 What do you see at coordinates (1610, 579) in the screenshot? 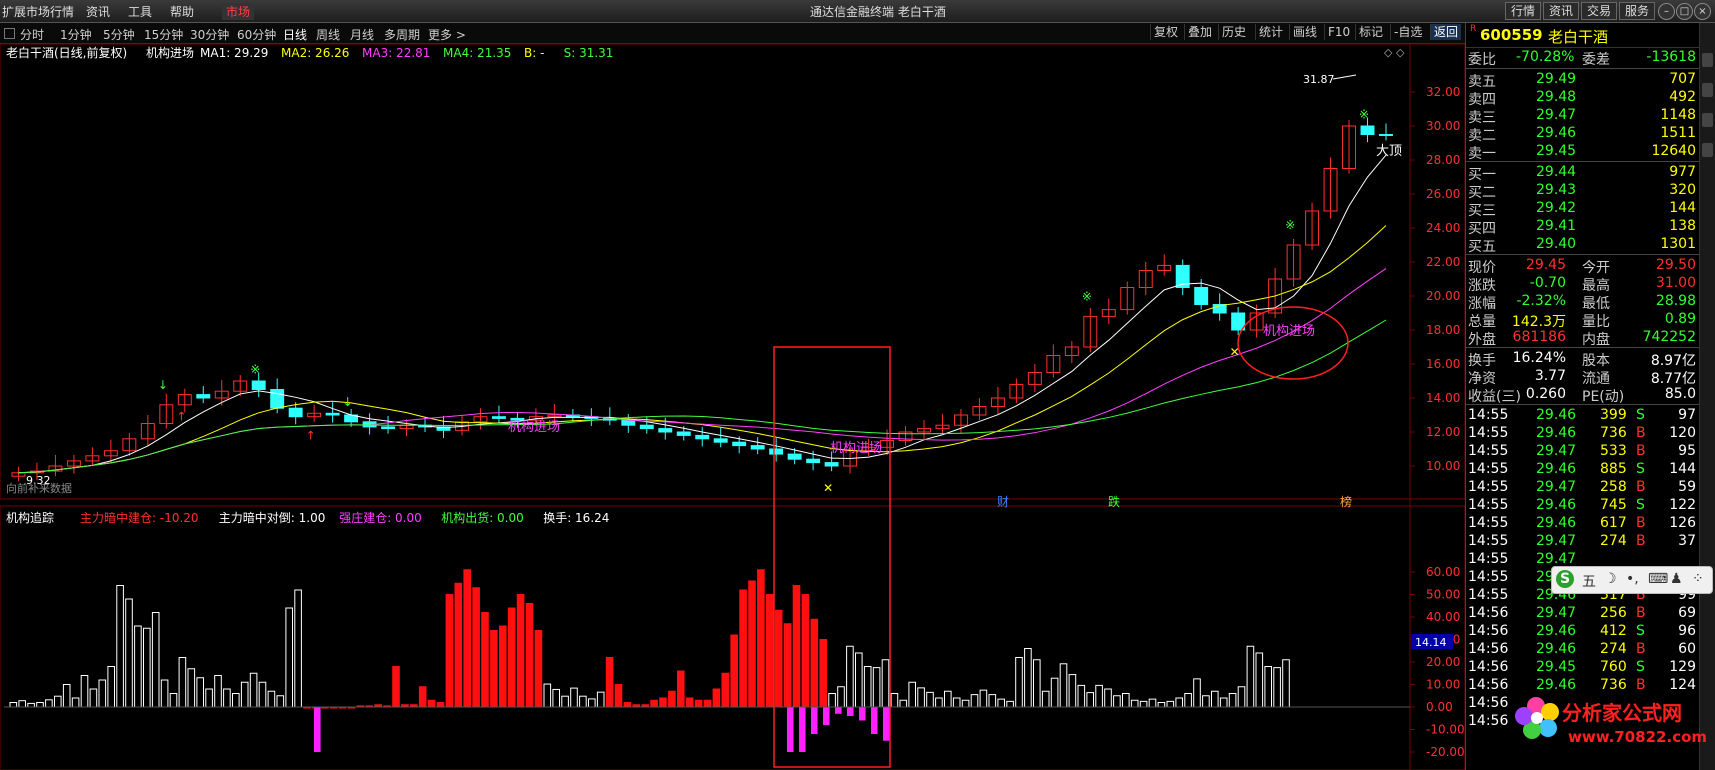
I see `ime-moon-icon: ☽` at bounding box center [1610, 579].